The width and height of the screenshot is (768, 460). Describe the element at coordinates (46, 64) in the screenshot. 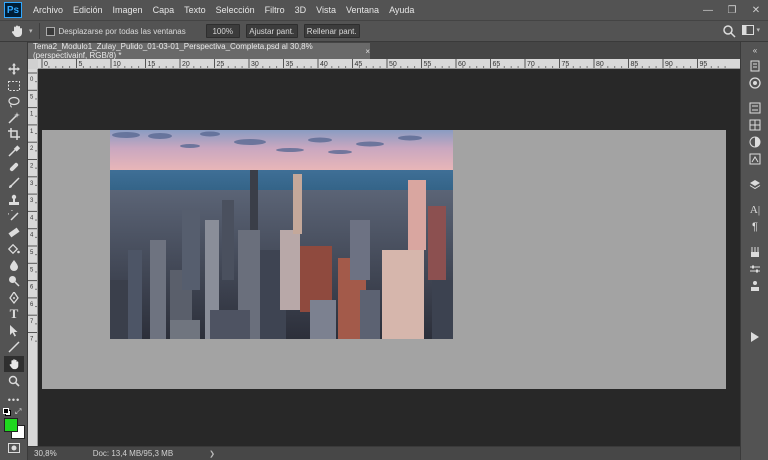

I see `ruler-label: 0` at that location.